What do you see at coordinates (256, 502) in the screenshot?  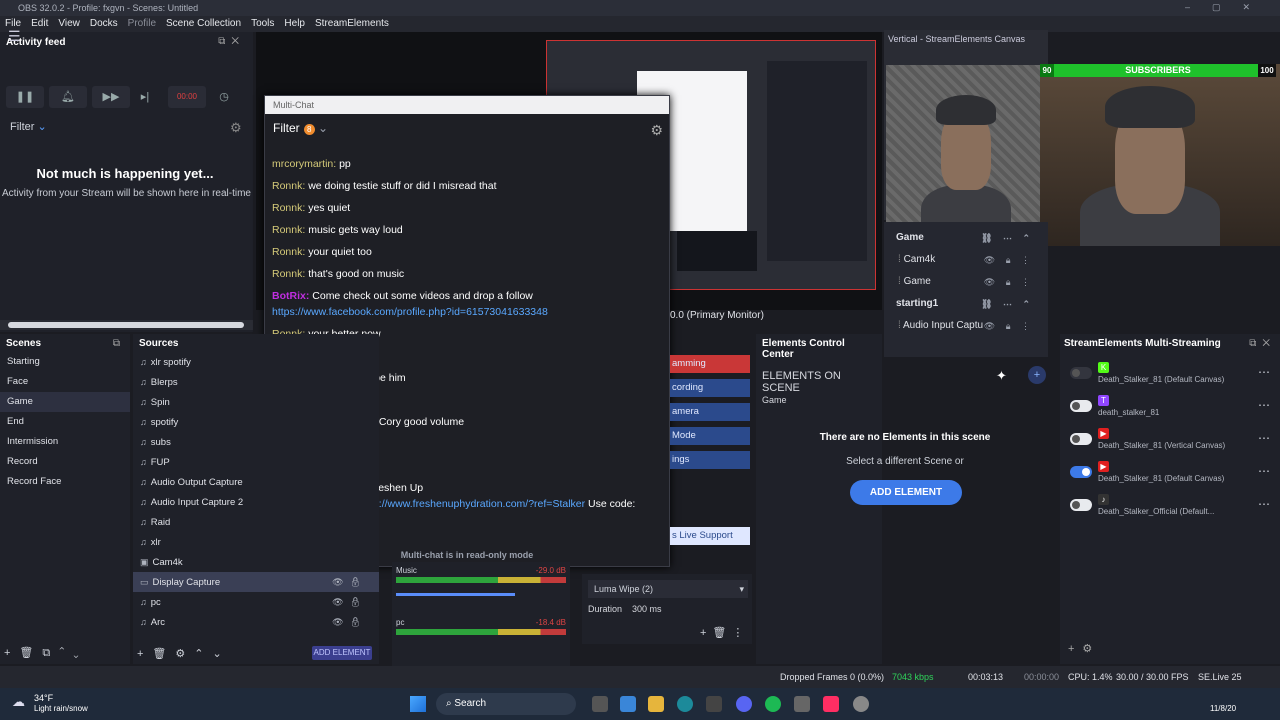 I see `source-item: ♫ Audio Input Capture 2` at bounding box center [256, 502].